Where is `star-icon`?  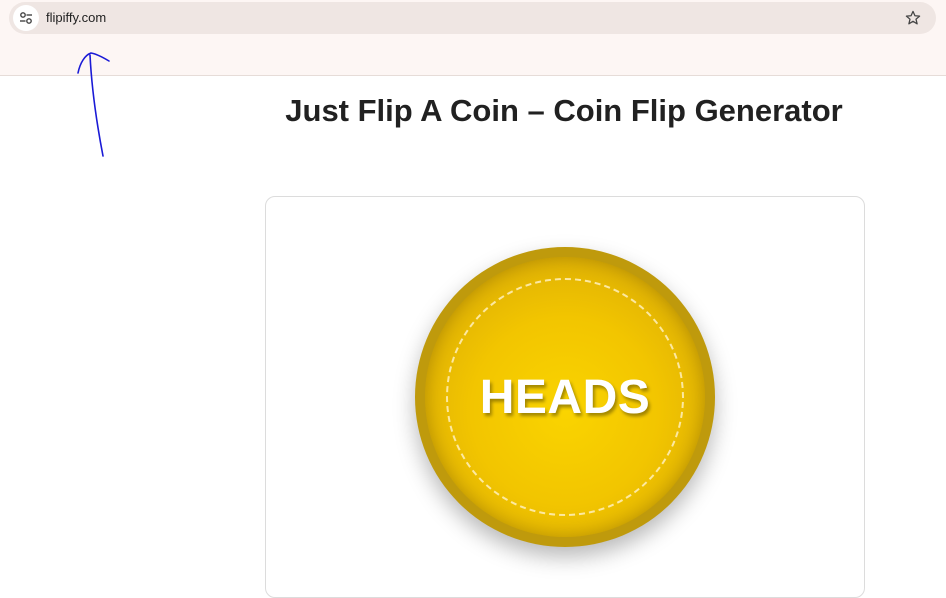
star-icon is located at coordinates (913, 18).